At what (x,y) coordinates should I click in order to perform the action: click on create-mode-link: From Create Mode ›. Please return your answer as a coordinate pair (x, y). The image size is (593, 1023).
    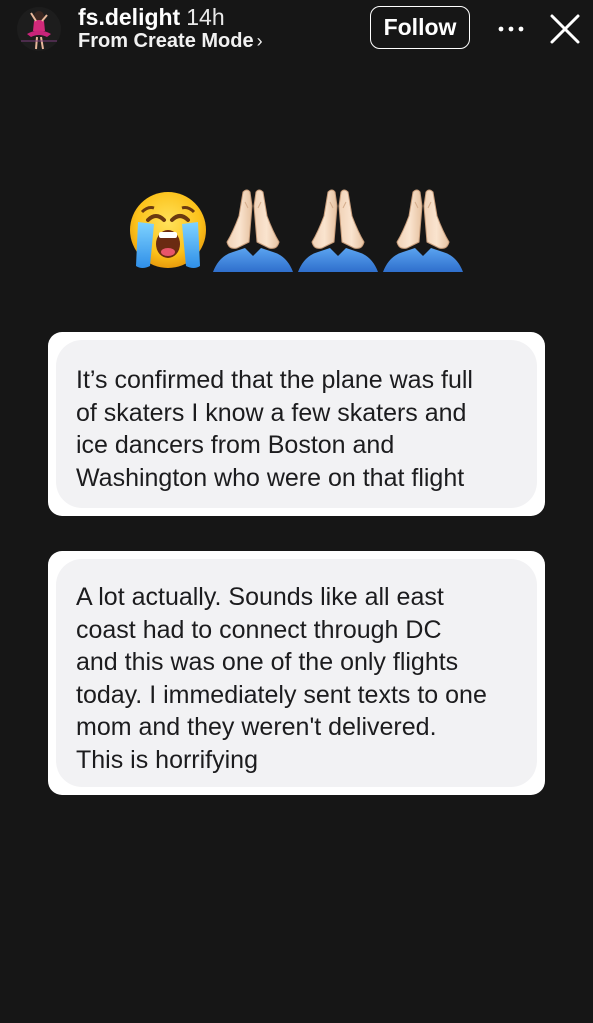
    Looking at the image, I should click on (170, 41).